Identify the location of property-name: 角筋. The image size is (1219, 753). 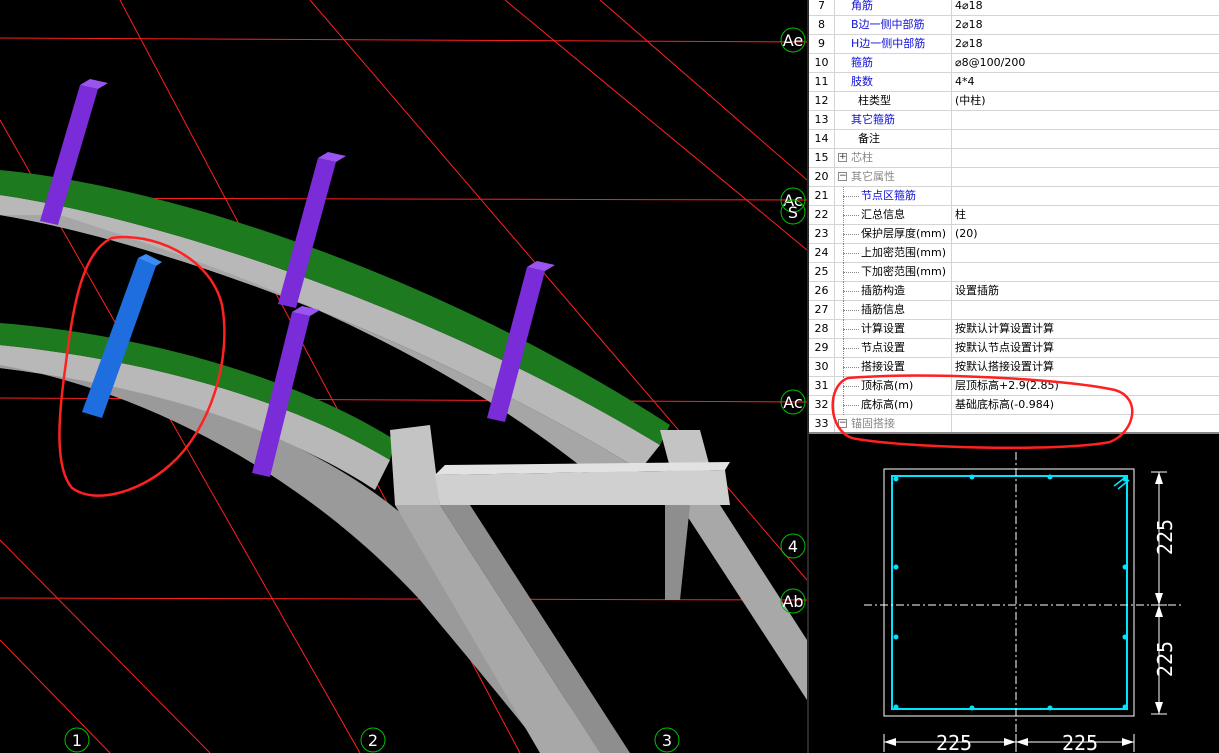
(893, 8).